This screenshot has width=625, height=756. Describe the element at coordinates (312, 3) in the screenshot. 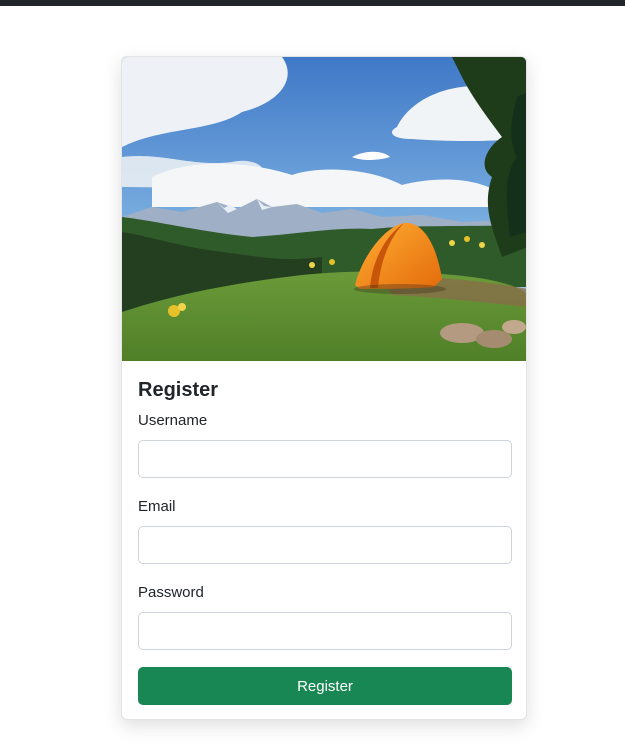

I see `top-navbar-strip` at that location.